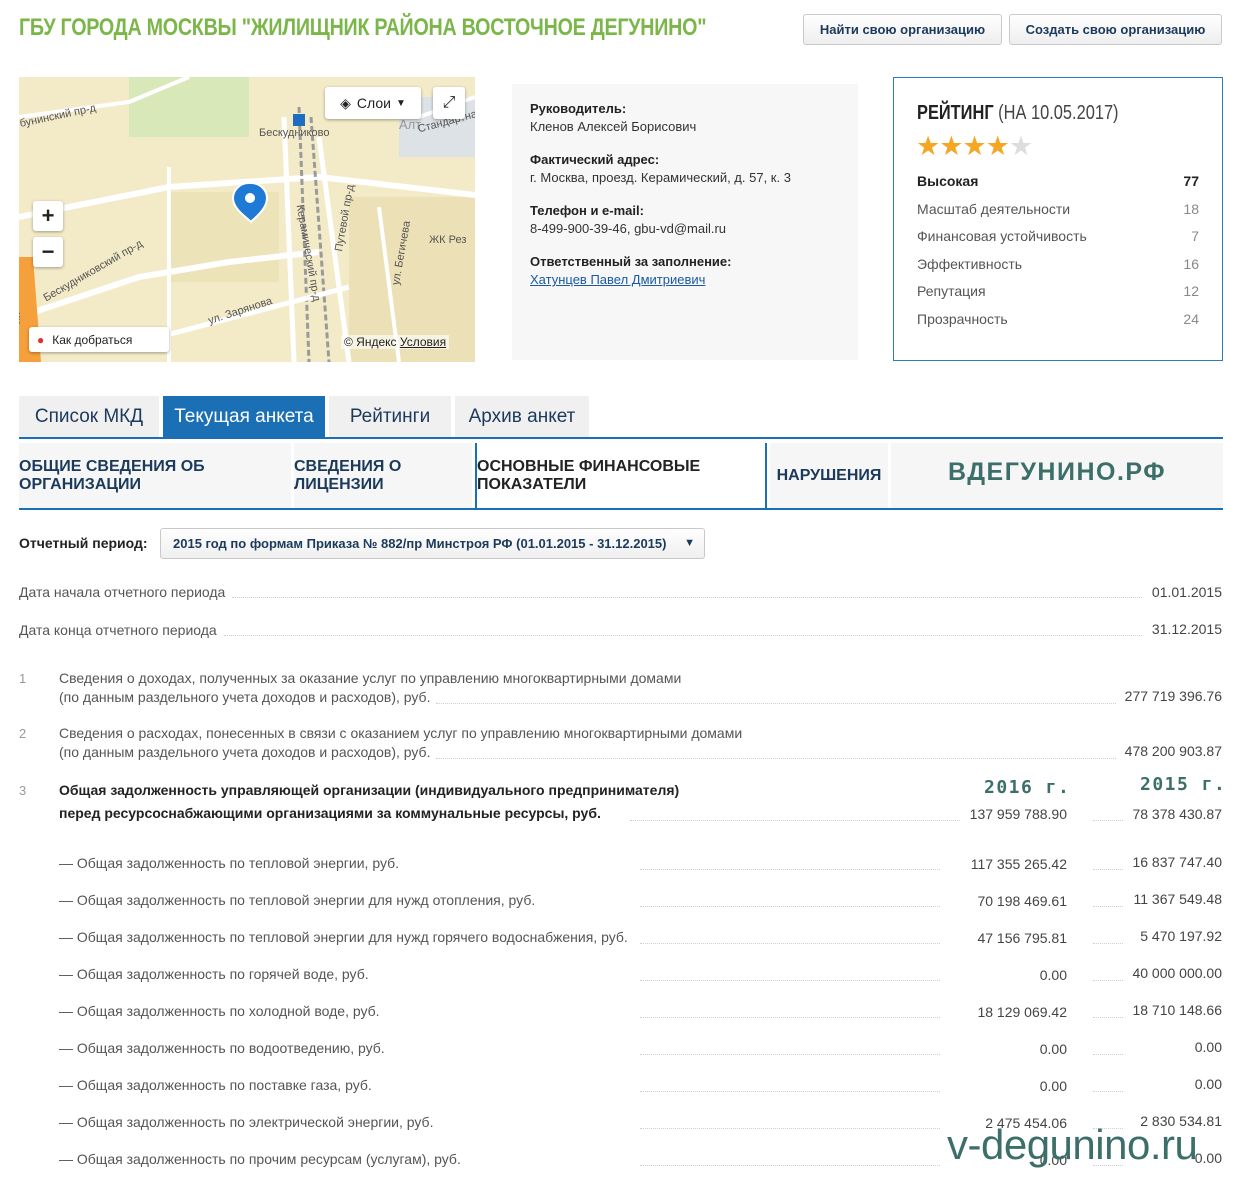  Describe the element at coordinates (1027, 787) in the screenshot. I see `year-2016-header: 2016 г.` at that location.